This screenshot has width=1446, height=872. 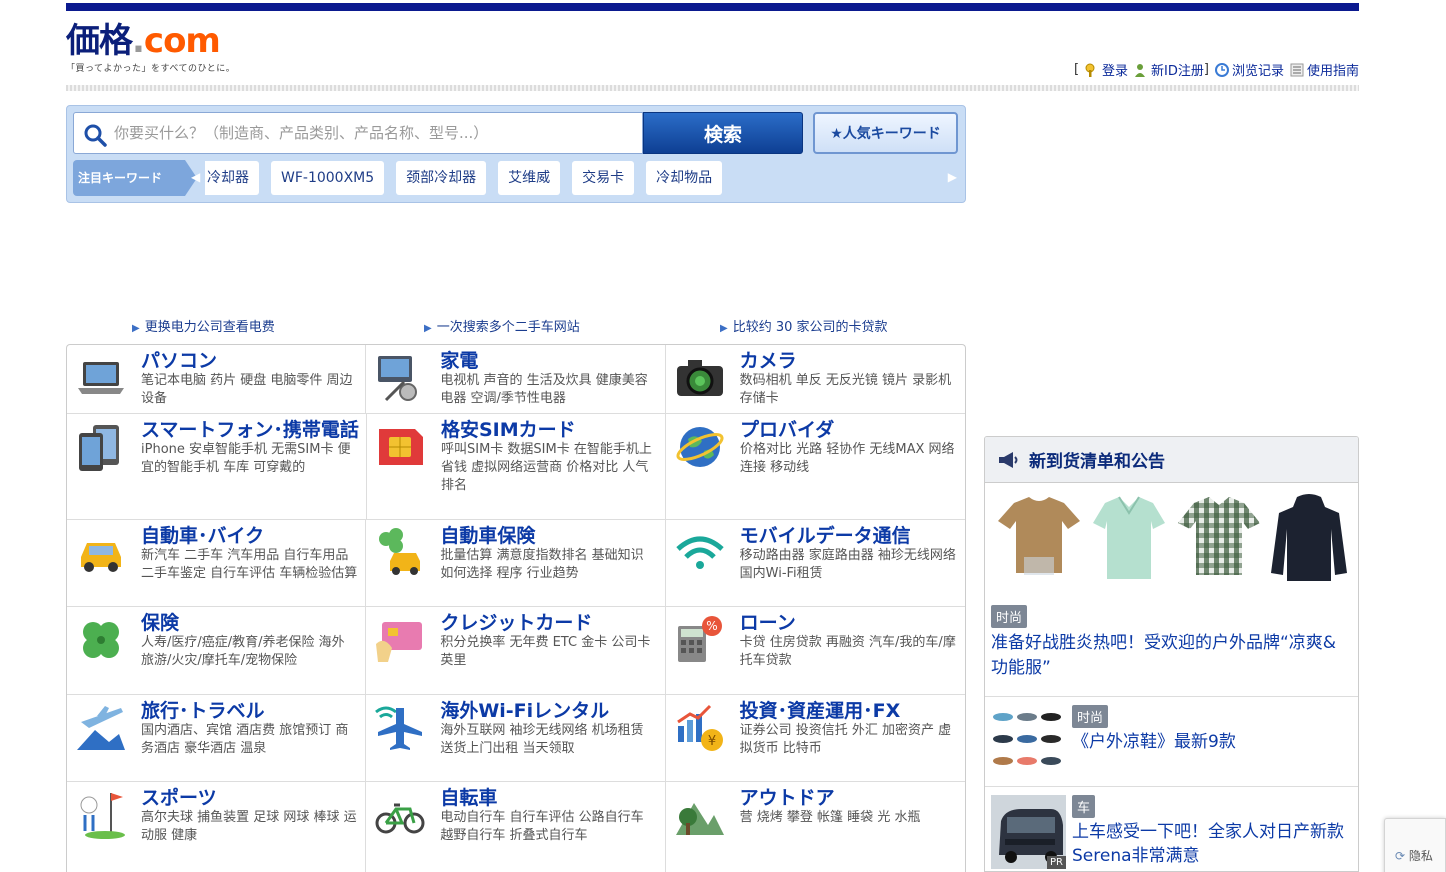 What do you see at coordinates (1415, 845) in the screenshot?
I see `recaptcha-badge: ⟳ 隐私` at bounding box center [1415, 845].